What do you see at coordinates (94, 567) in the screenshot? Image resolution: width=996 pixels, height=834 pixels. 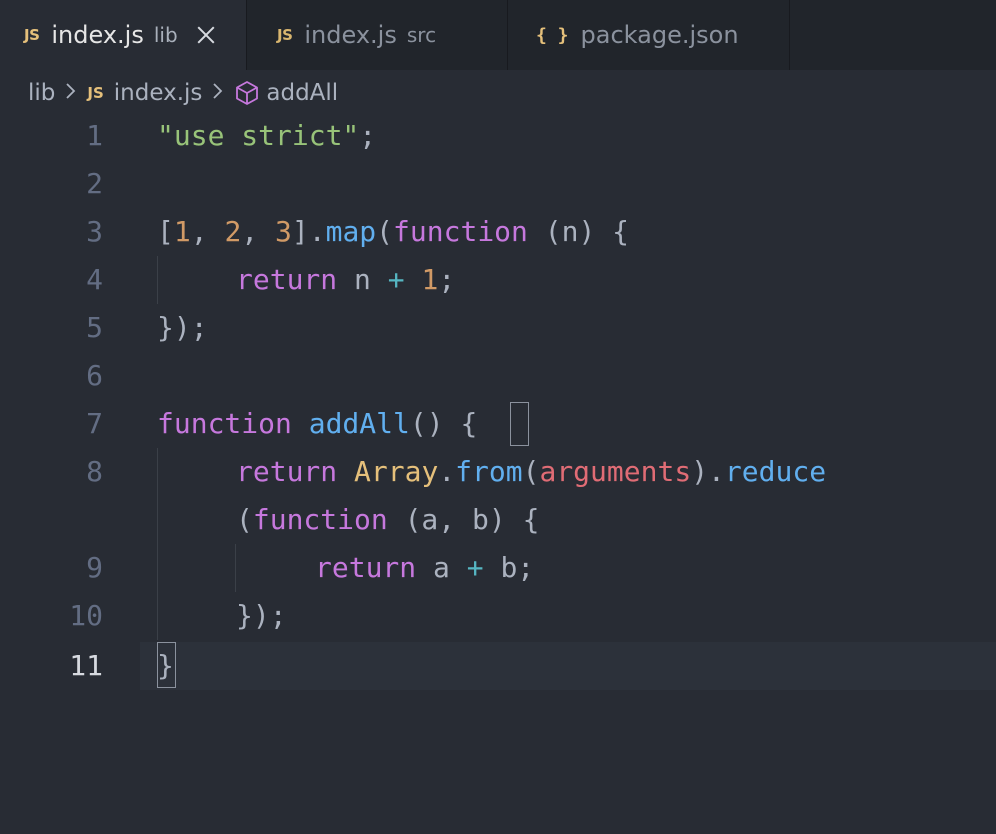 I see `line-number: 9` at bounding box center [94, 567].